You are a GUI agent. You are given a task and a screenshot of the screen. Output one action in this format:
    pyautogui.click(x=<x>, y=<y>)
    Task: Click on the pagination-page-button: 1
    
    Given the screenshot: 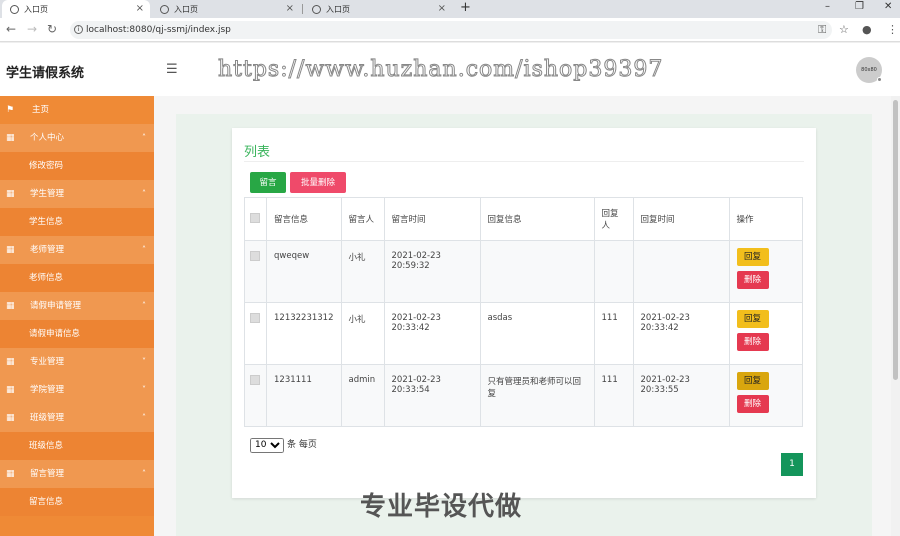 What is the action you would take?
    pyautogui.click(x=792, y=464)
    